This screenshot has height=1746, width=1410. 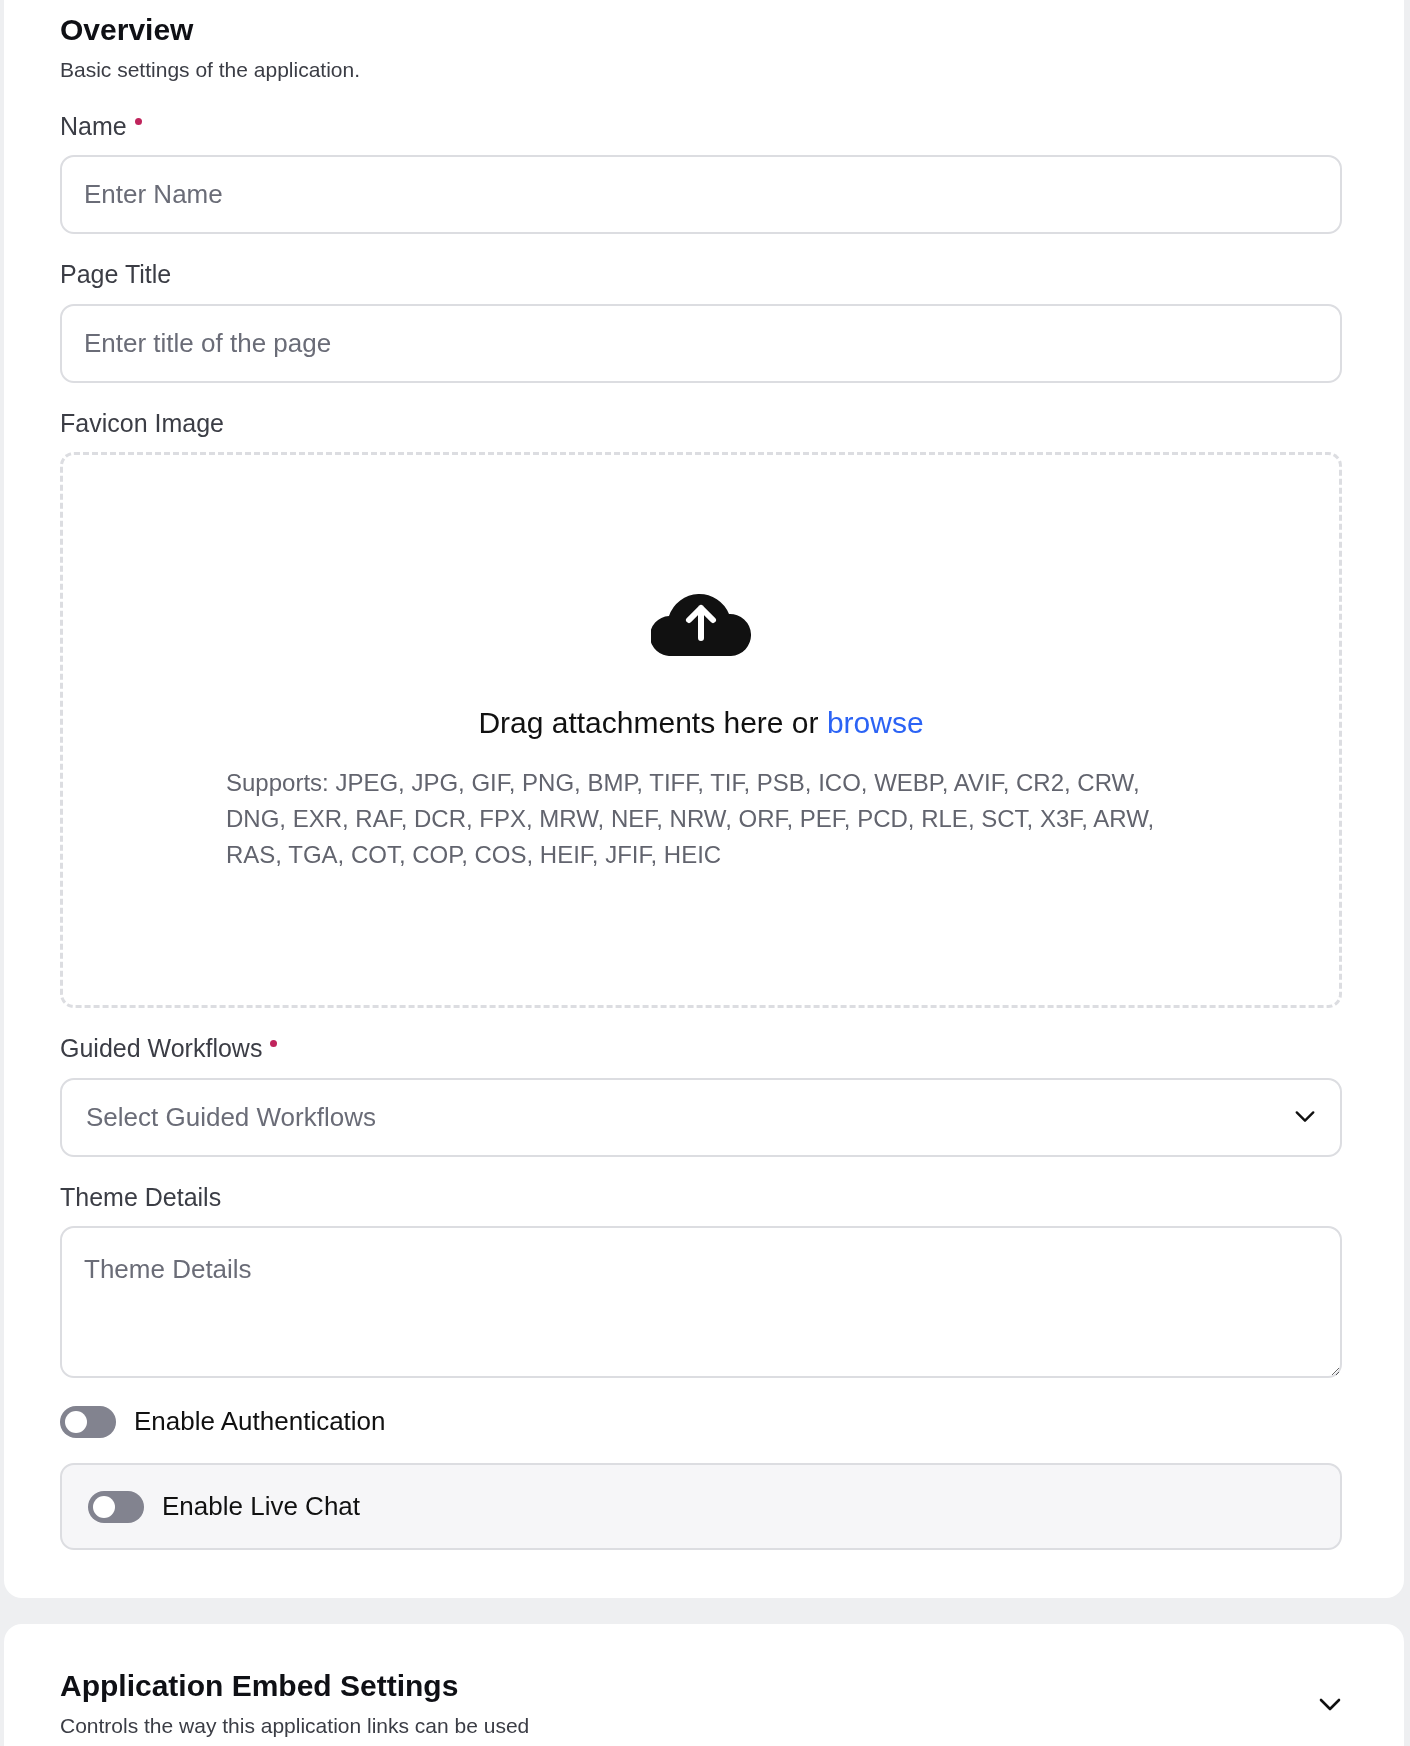 What do you see at coordinates (701, 1117) in the screenshot?
I see `dropdown-select: Select Guided Workflows` at bounding box center [701, 1117].